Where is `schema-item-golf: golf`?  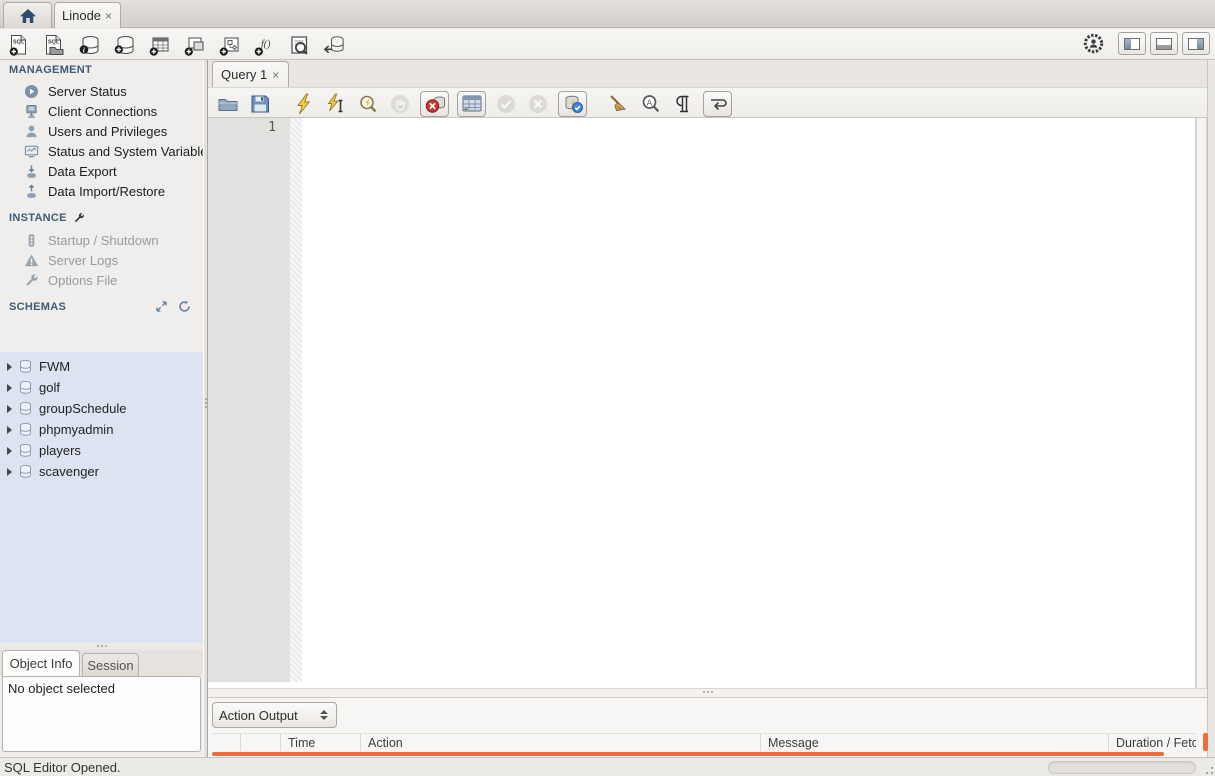
schema-item-golf: golf is located at coordinates (101, 387).